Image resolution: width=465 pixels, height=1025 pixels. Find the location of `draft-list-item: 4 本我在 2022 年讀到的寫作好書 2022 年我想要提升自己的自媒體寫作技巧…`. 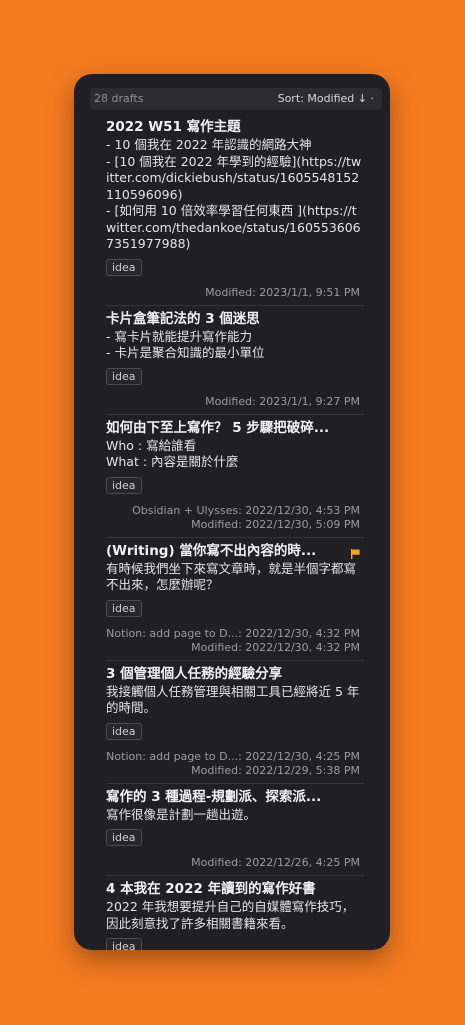

draft-list-item: 4 本我在 2022 年讀到的寫作好書 2022 年我想要提升自己的自媒體寫作技巧… is located at coordinates (235, 913).